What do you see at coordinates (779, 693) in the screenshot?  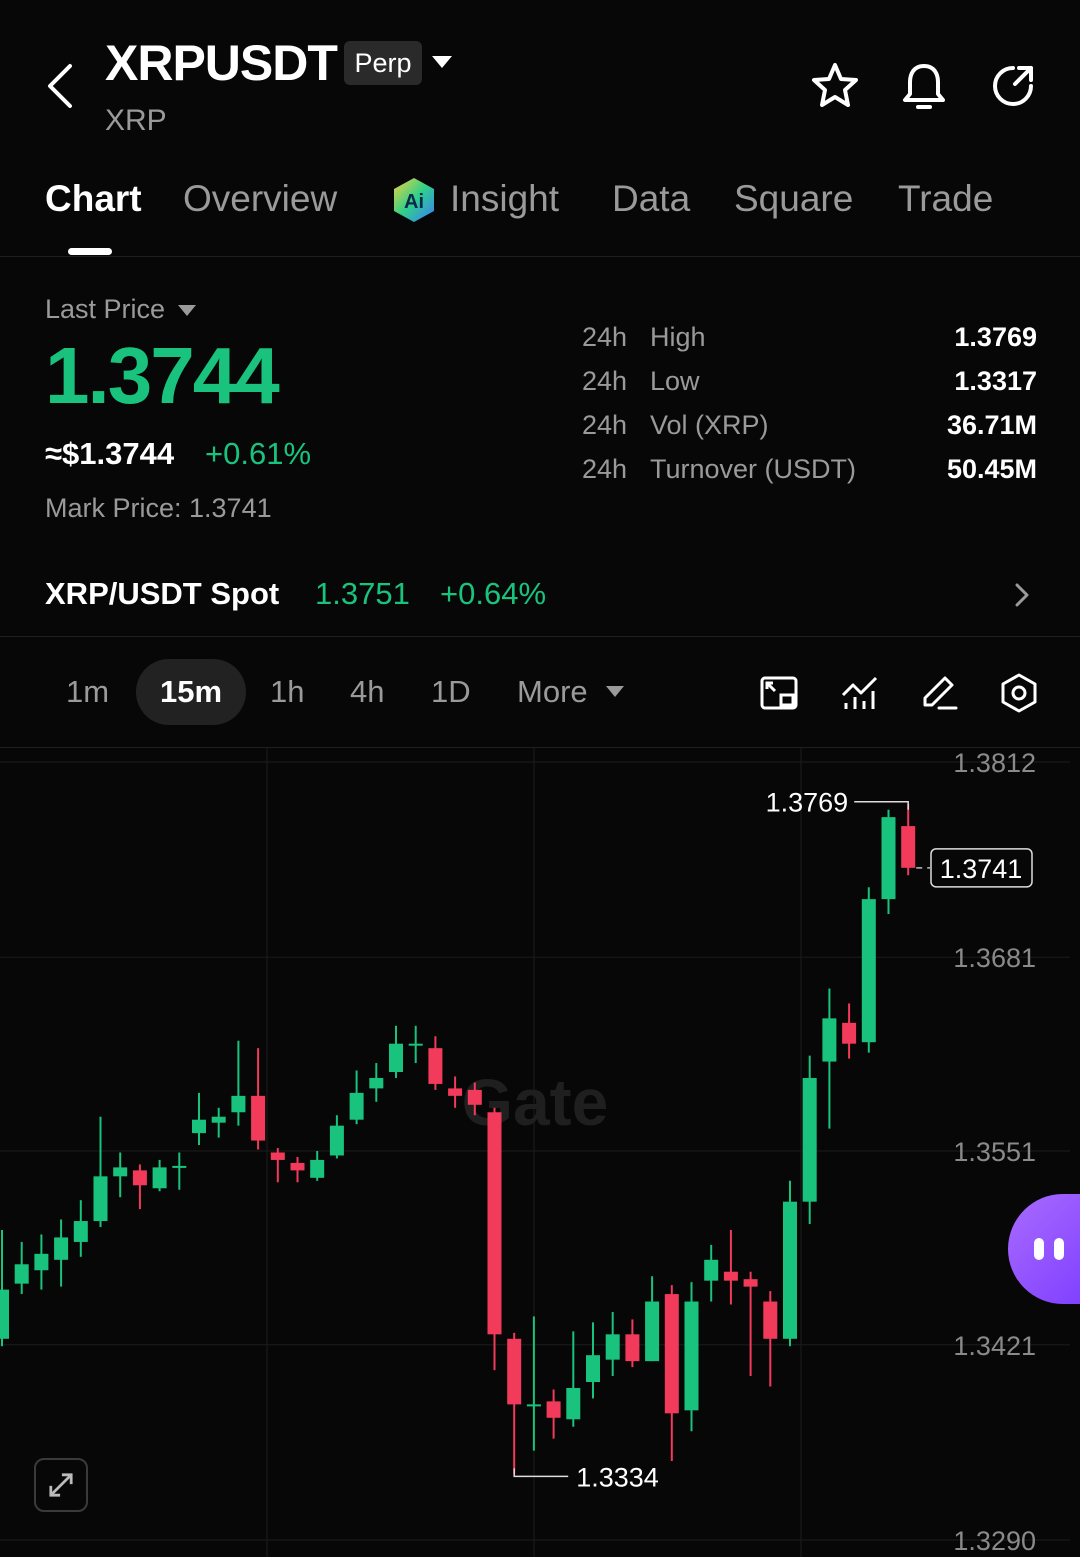 I see `landscape-view-icon` at bounding box center [779, 693].